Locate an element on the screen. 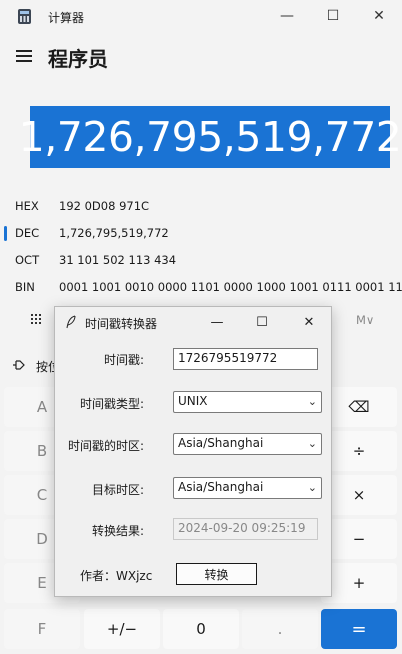  timestamp-label: 时间戳: is located at coordinates (123, 360).